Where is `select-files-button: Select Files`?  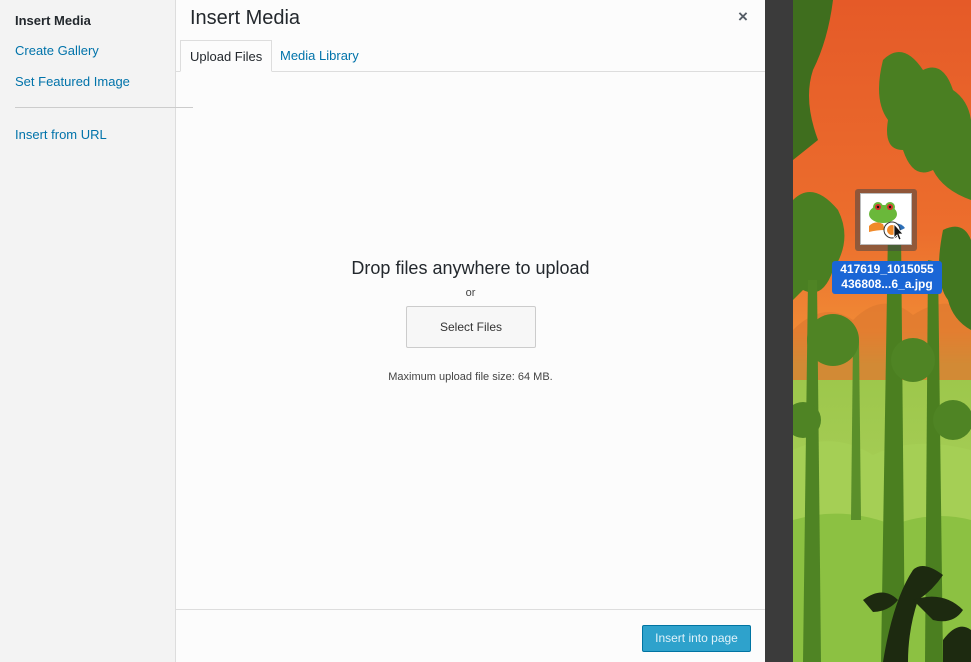 select-files-button: Select Files is located at coordinates (471, 327).